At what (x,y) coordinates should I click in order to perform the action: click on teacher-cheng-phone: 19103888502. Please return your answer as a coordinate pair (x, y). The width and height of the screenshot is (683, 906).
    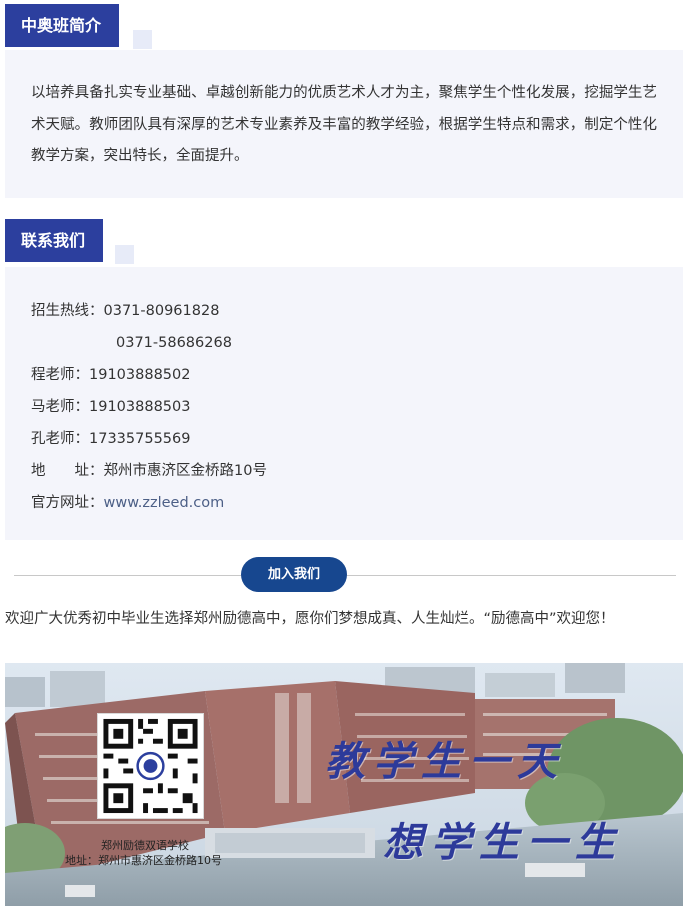
    Looking at the image, I should click on (139, 375).